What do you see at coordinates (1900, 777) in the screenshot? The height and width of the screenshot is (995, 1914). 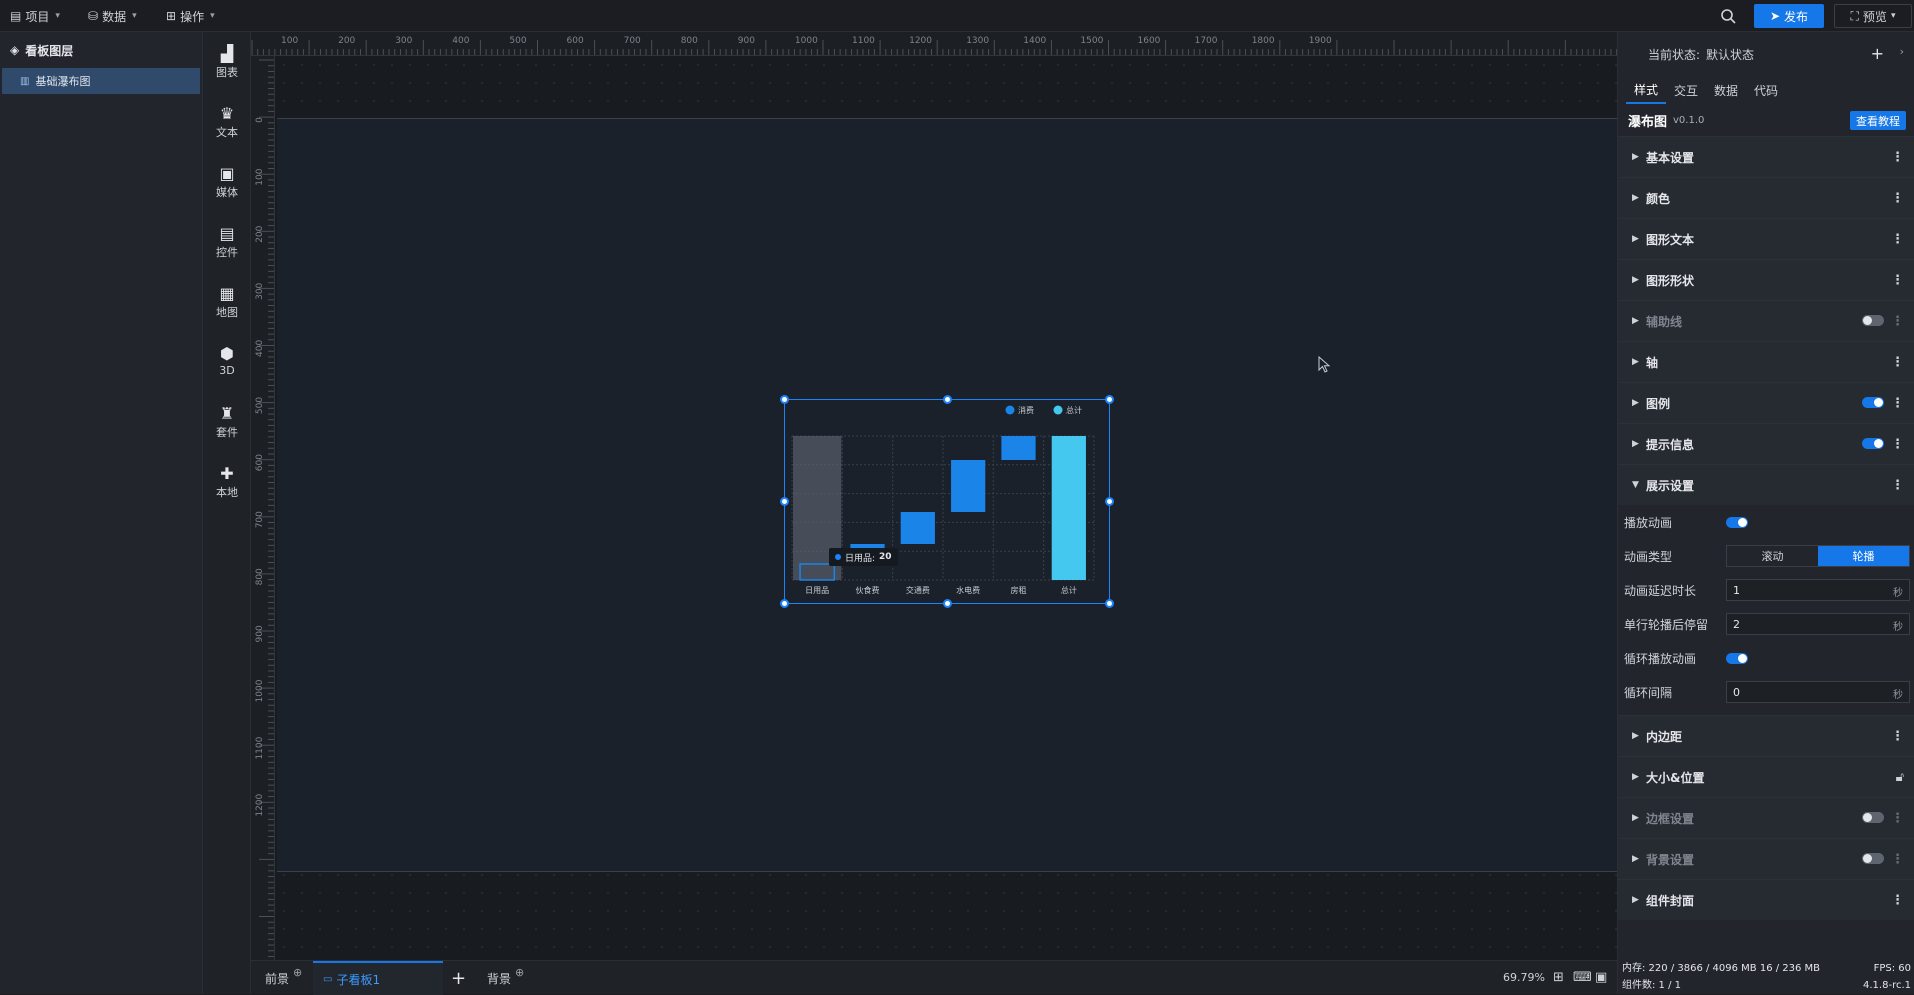 I see `lock-icon: 🔓︎` at bounding box center [1900, 777].